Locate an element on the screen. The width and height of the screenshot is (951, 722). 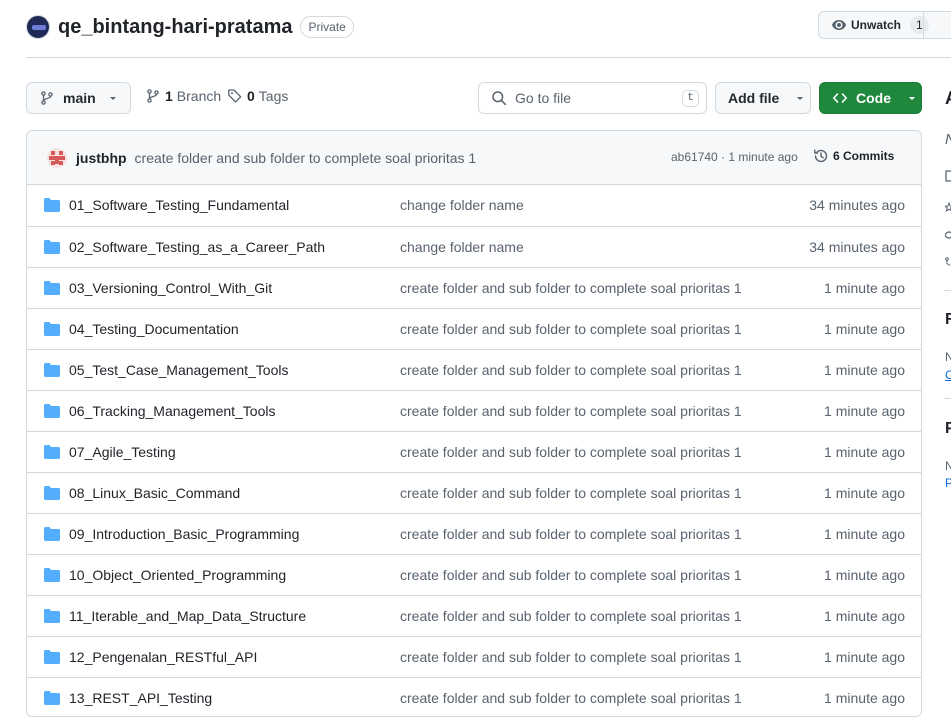
identicon-icon is located at coordinates (57, 157).